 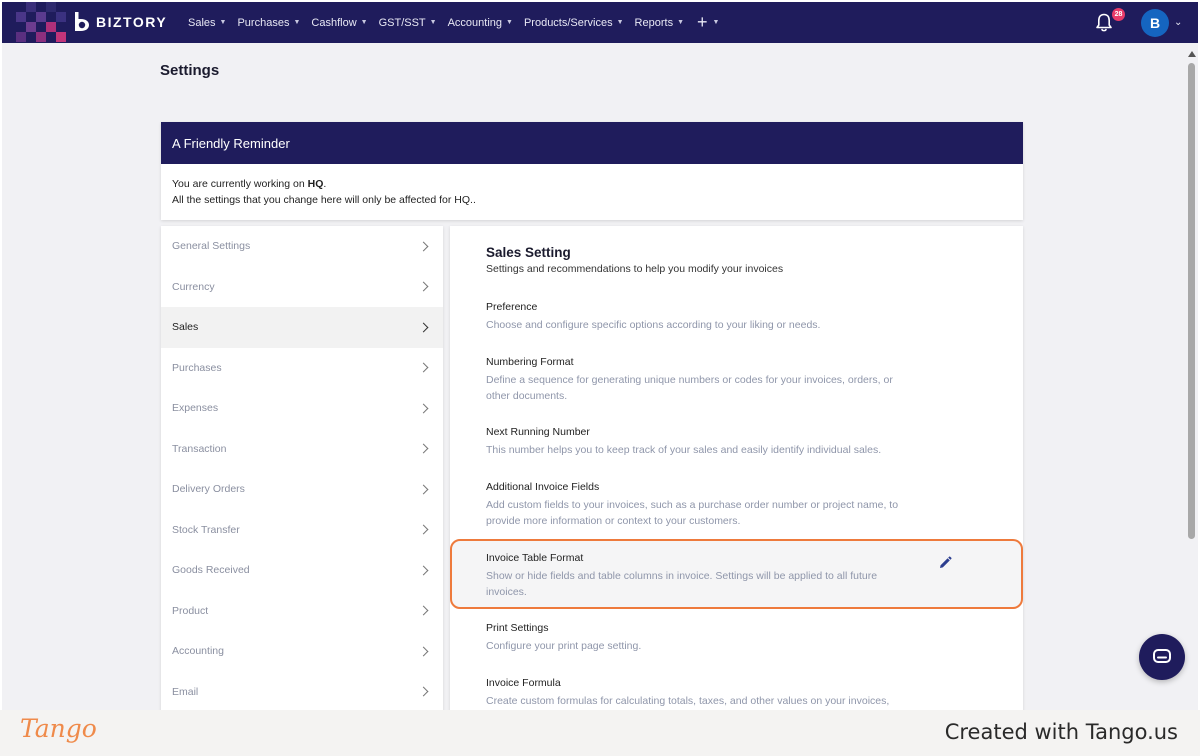 I want to click on nav-quick-add: + ▼, so click(x=708, y=22).